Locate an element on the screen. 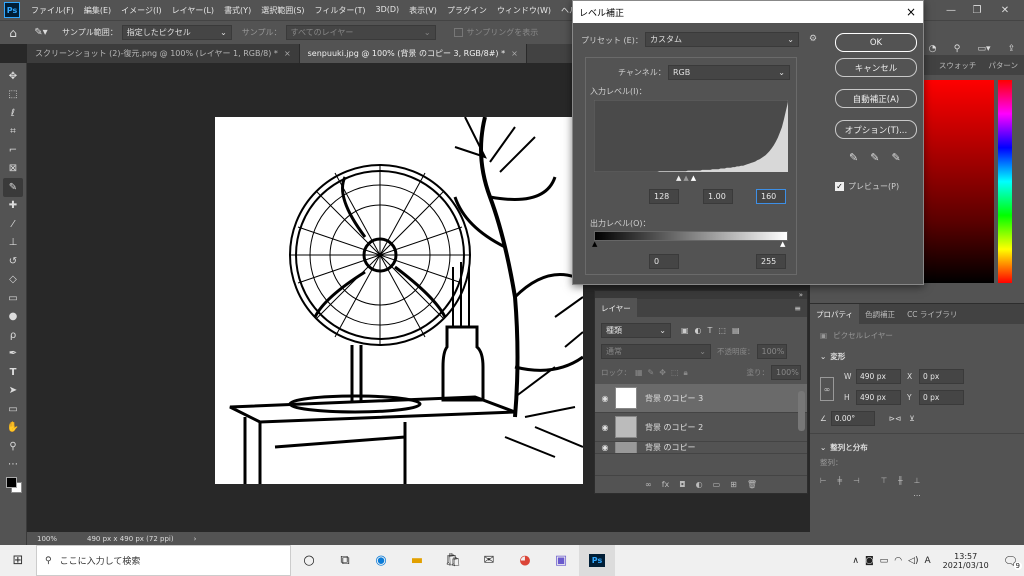 Image resolution: width=1024 pixels, height=576 pixels. menu-item: 表示(V) is located at coordinates (423, 10).